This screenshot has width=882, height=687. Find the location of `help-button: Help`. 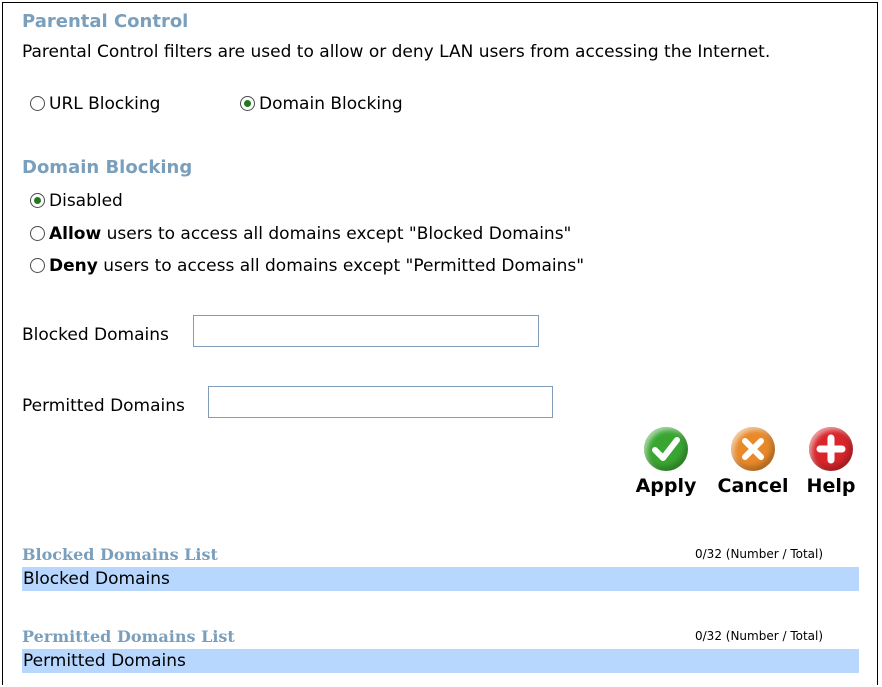

help-button: Help is located at coordinates (831, 462).